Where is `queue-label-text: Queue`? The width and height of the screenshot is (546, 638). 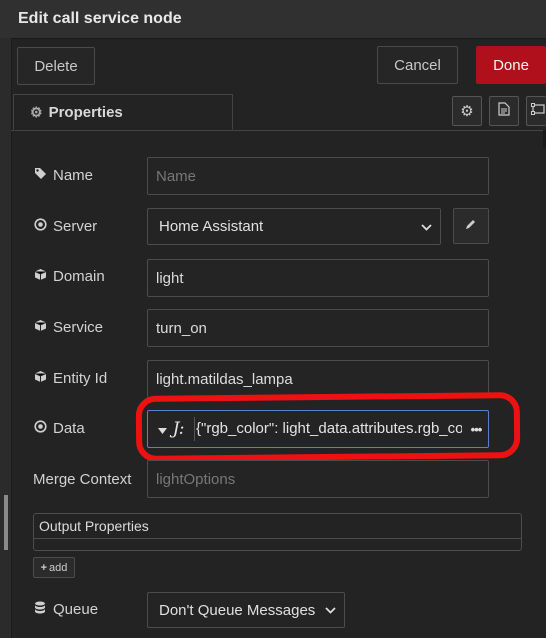 queue-label-text: Queue is located at coordinates (76, 609).